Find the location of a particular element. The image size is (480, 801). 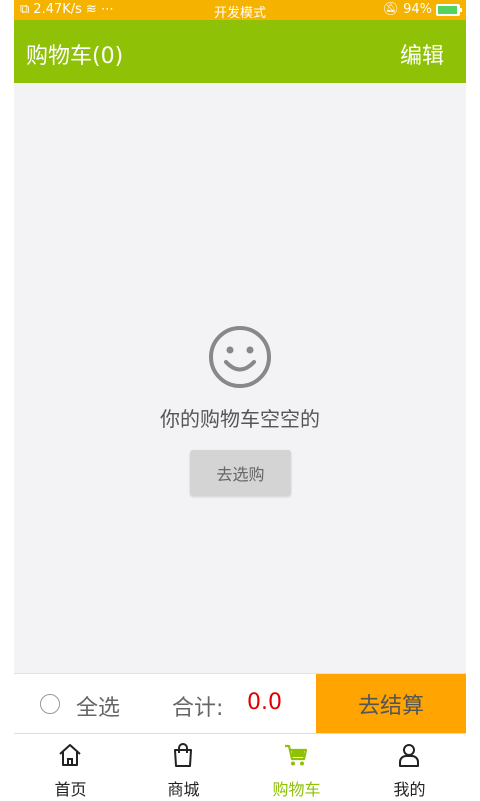

empty-cart-message: 你的购物车空空的 is located at coordinates (240, 419).